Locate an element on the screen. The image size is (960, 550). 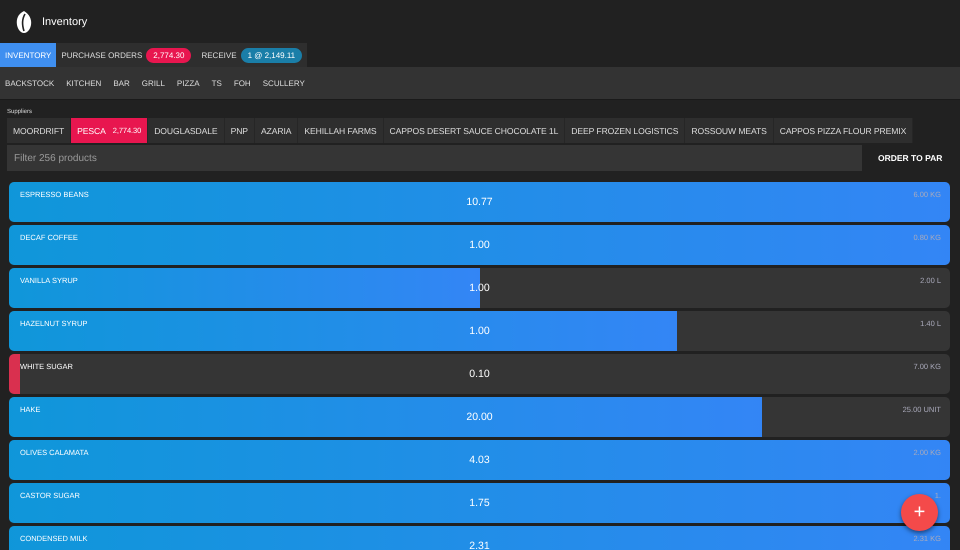
location-tab: PIZZA is located at coordinates (188, 83).